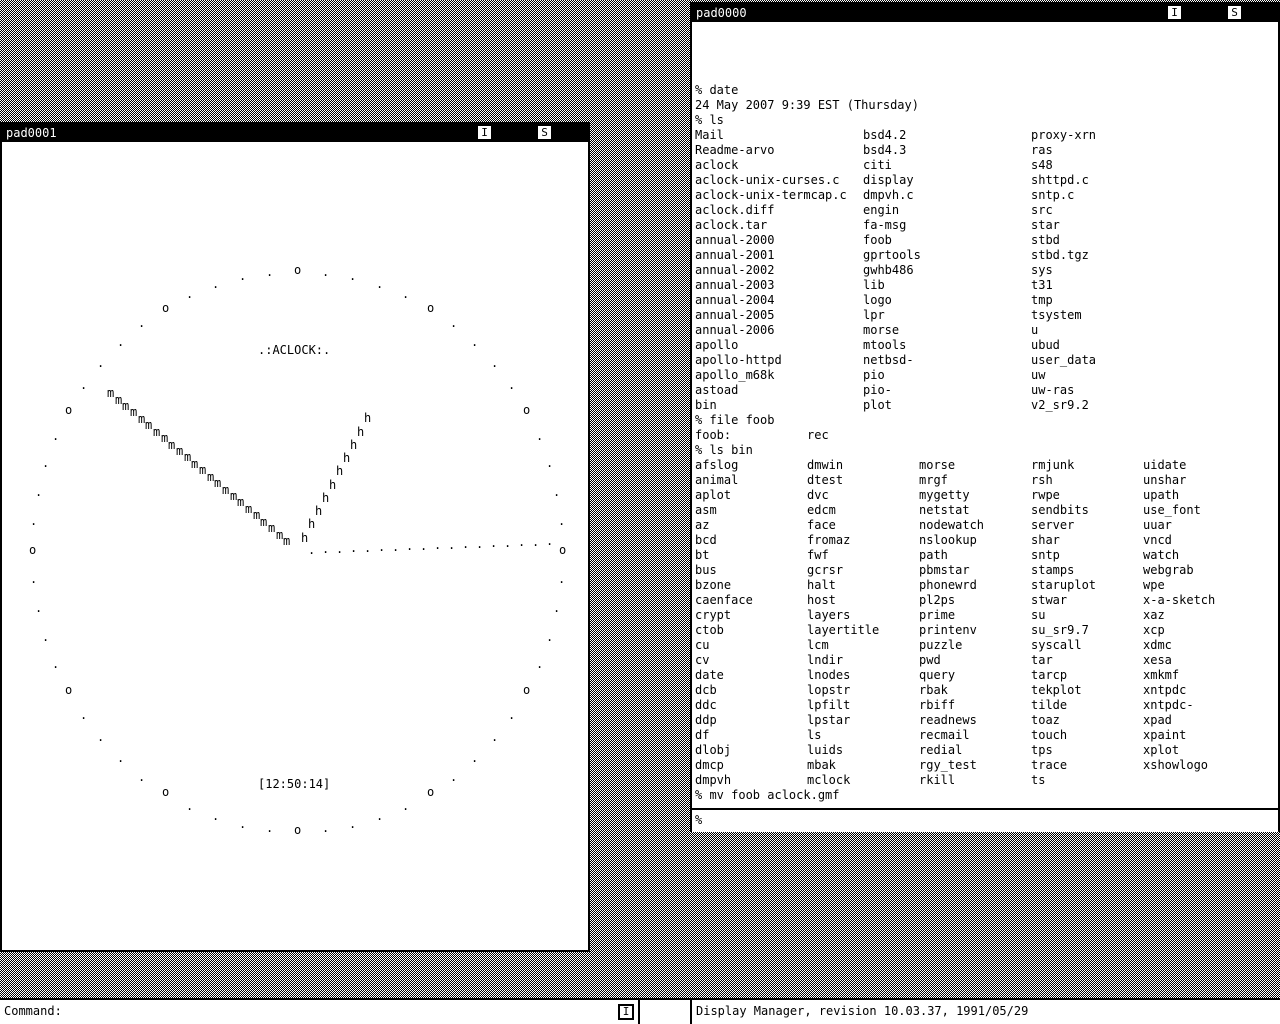 Image resolution: width=1280 pixels, height=1024 pixels. Describe the element at coordinates (930, 660) in the screenshot. I see `bin-entry: pwd` at that location.